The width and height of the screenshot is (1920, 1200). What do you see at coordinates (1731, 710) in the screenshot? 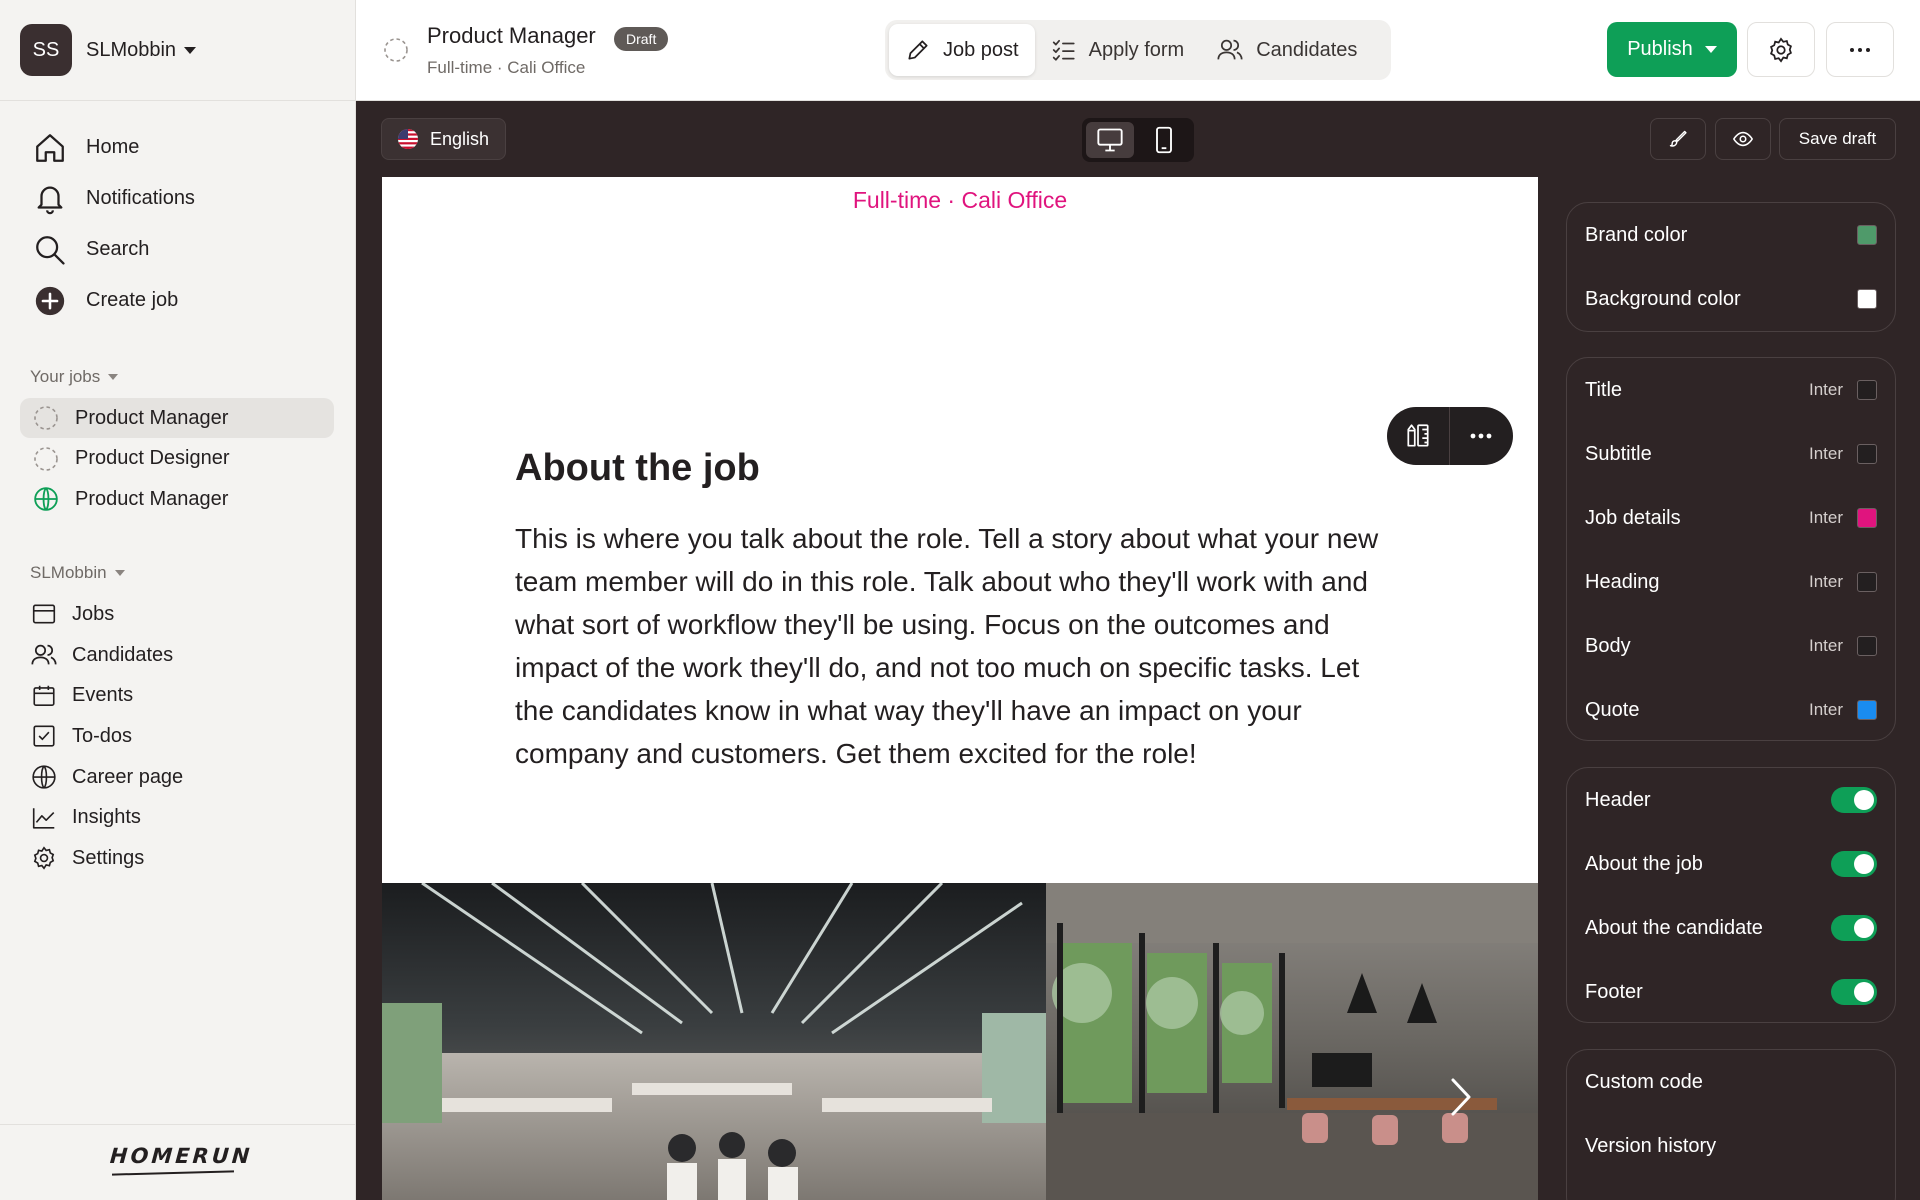
I see `typography-row-quote: Quote Inter` at bounding box center [1731, 710].